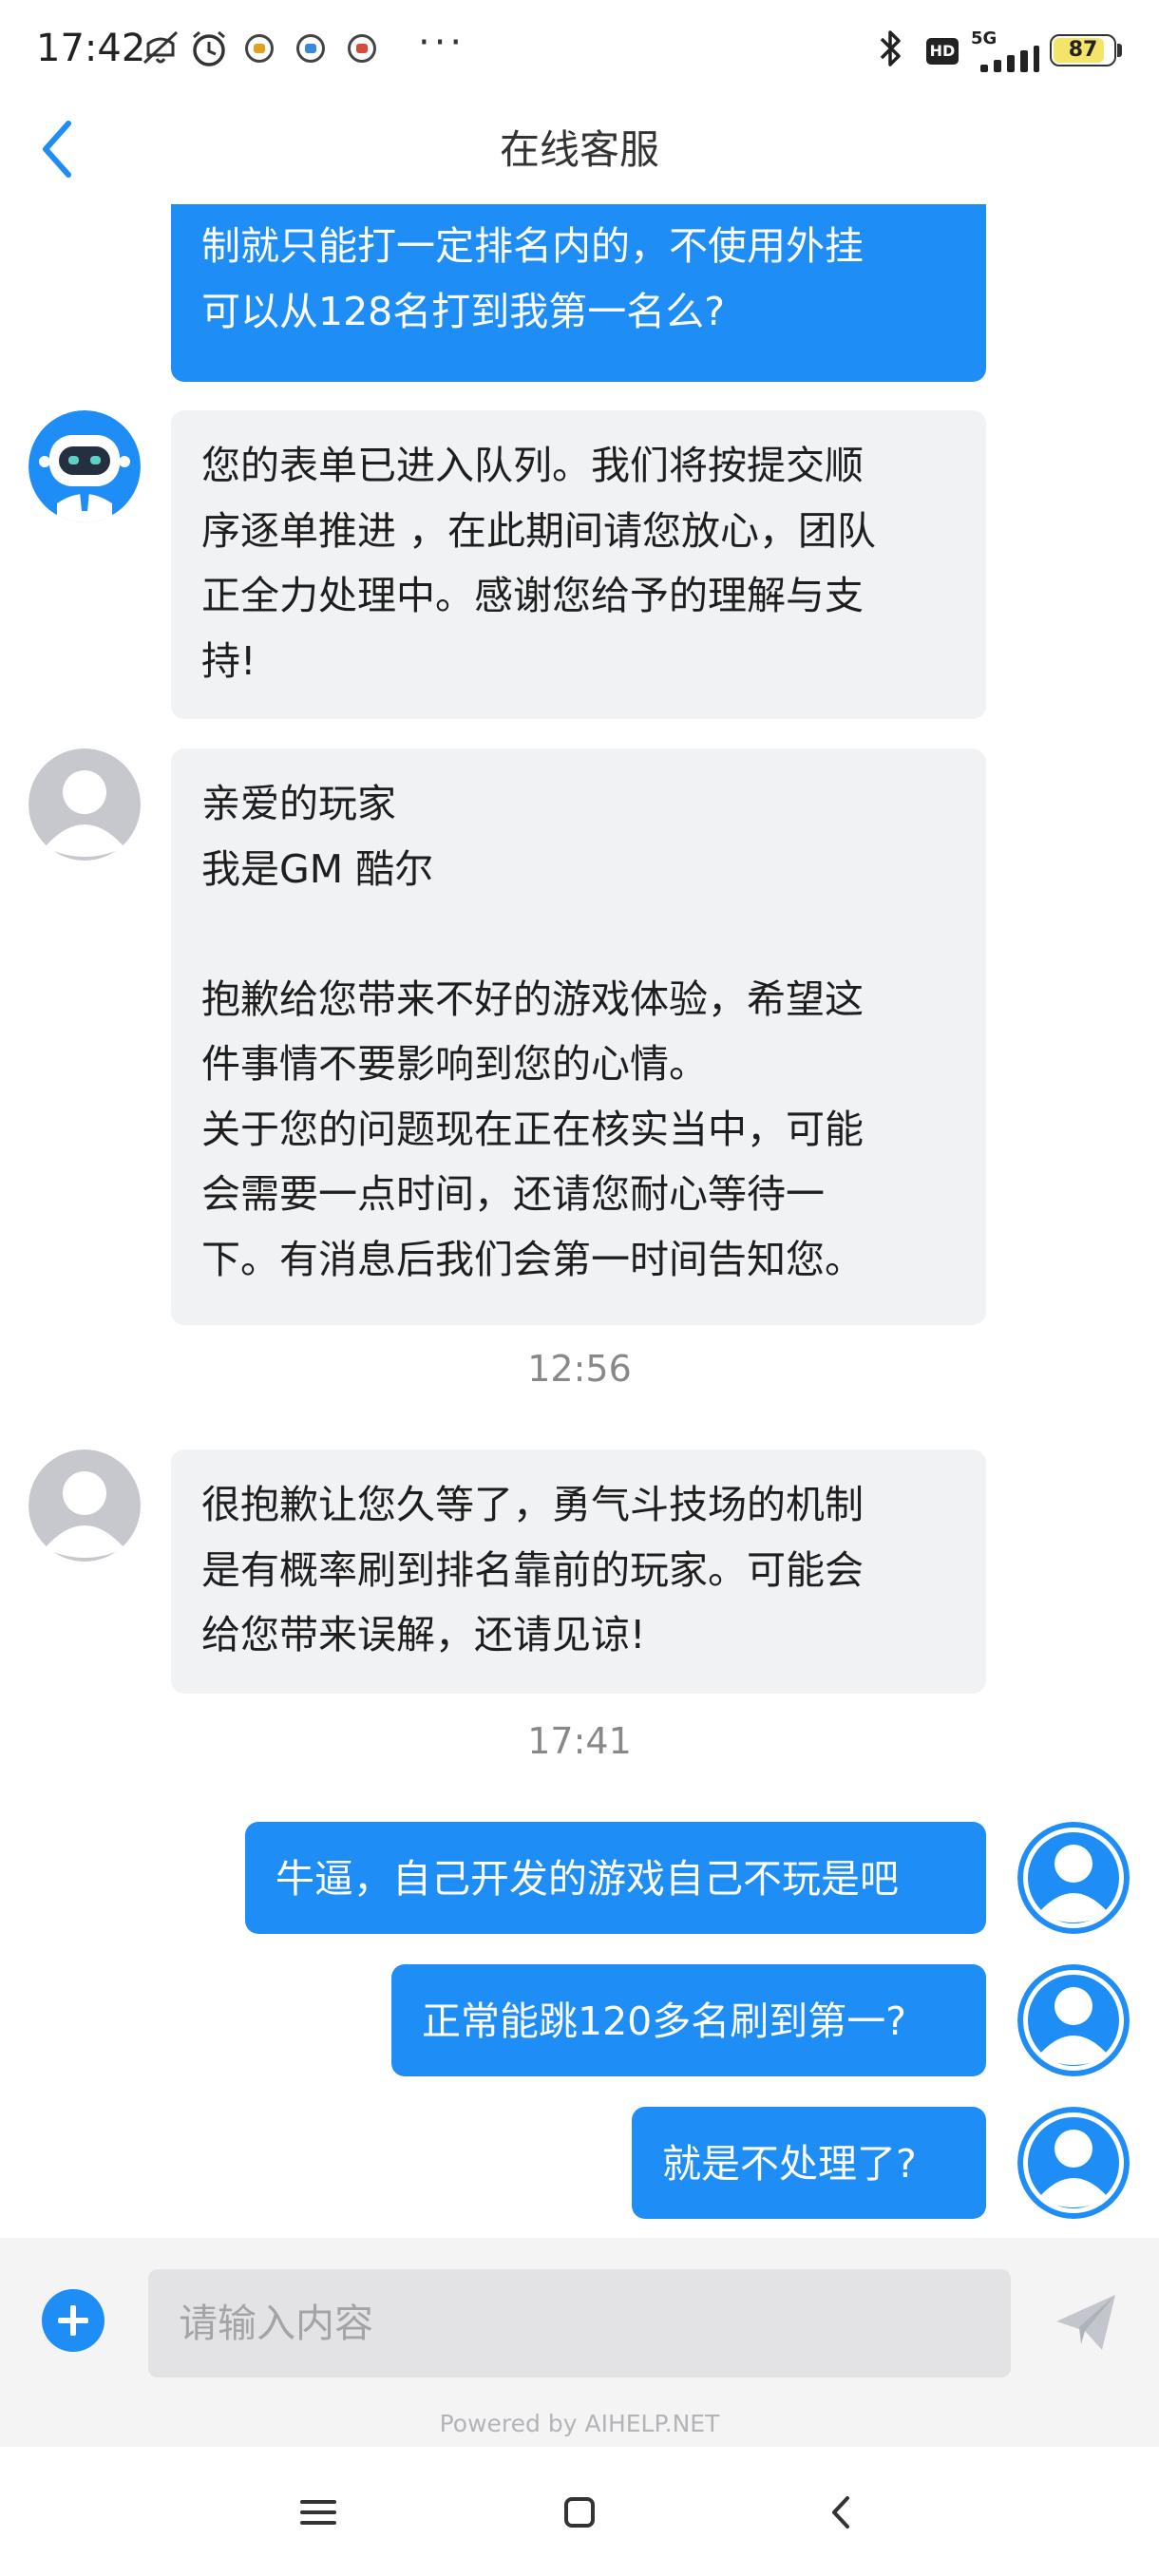  I want to click on mute-icon, so click(160, 48).